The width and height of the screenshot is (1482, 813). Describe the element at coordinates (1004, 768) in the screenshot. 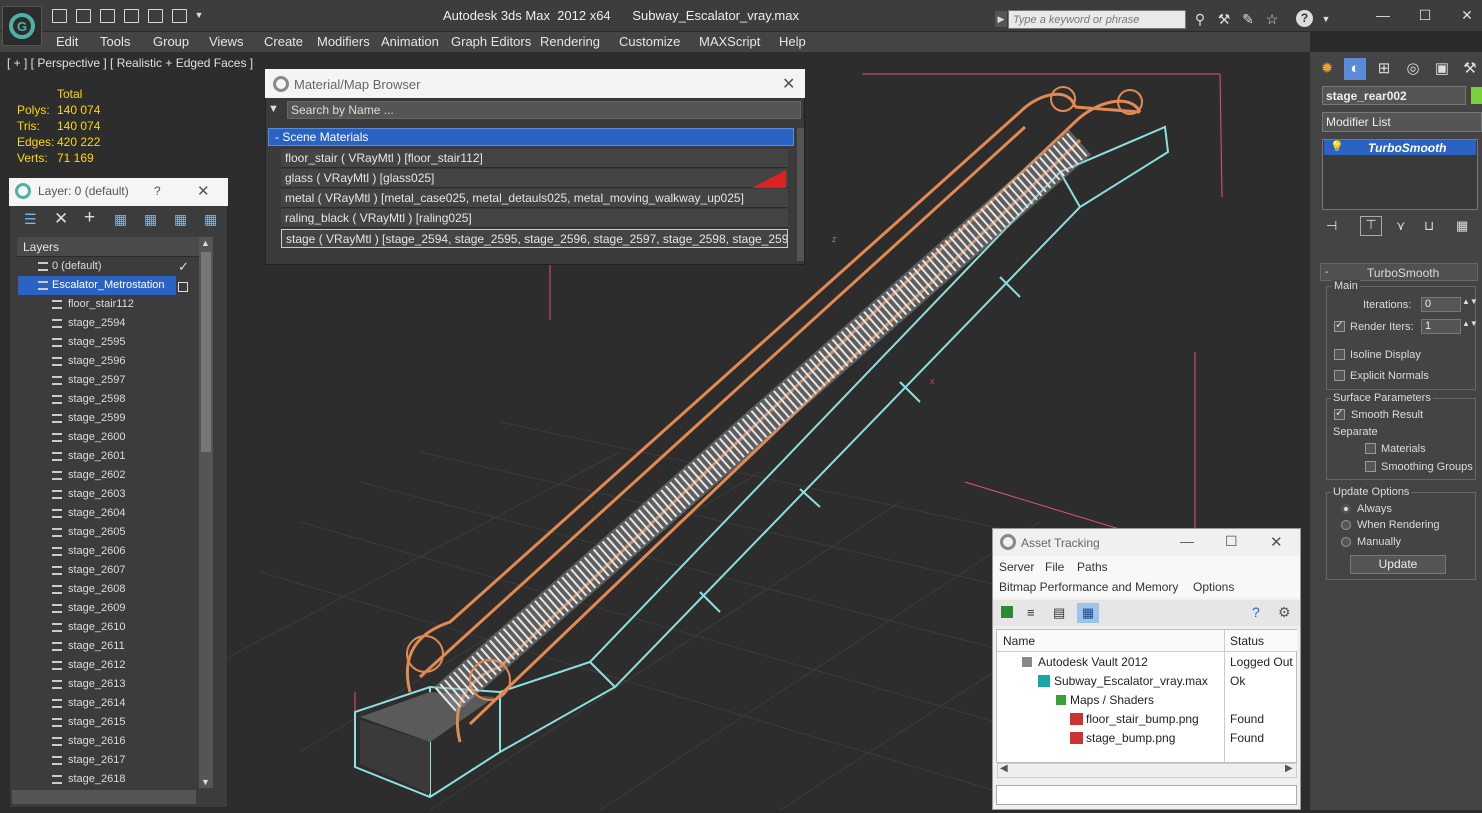

I see `asset-scroll-left-icon: ◀` at that location.